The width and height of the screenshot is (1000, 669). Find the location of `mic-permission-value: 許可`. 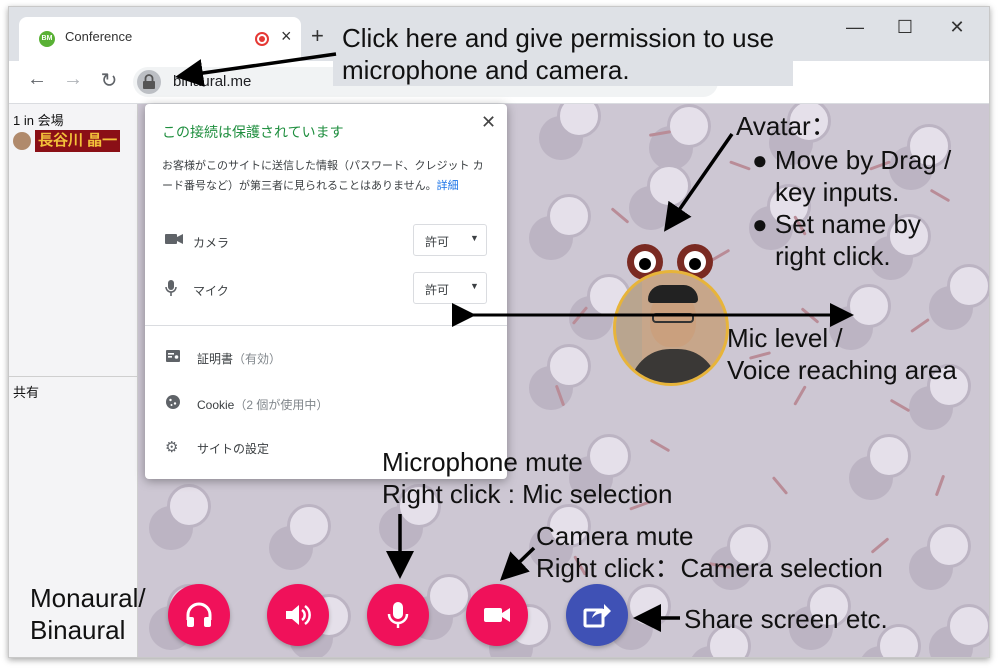

mic-permission-value: 許可 is located at coordinates (437, 290).